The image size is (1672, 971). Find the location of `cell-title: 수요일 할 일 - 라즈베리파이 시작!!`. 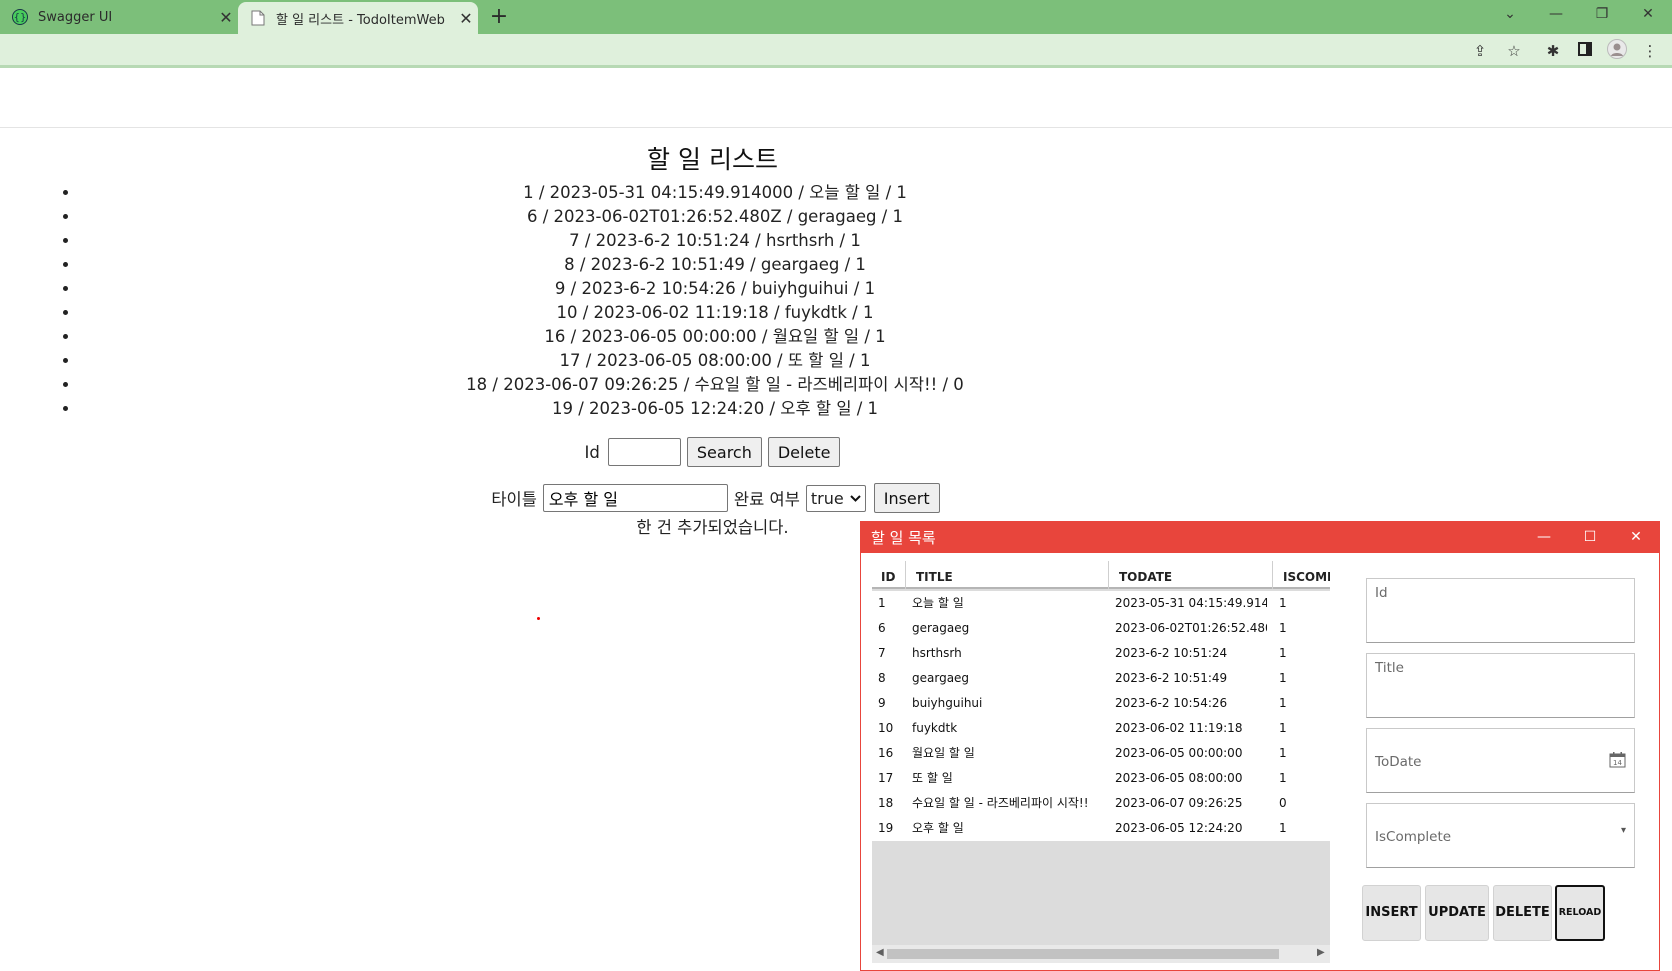

cell-title: 수요일 할 일 - 라즈베리파이 시작!! is located at coordinates (1000, 803).